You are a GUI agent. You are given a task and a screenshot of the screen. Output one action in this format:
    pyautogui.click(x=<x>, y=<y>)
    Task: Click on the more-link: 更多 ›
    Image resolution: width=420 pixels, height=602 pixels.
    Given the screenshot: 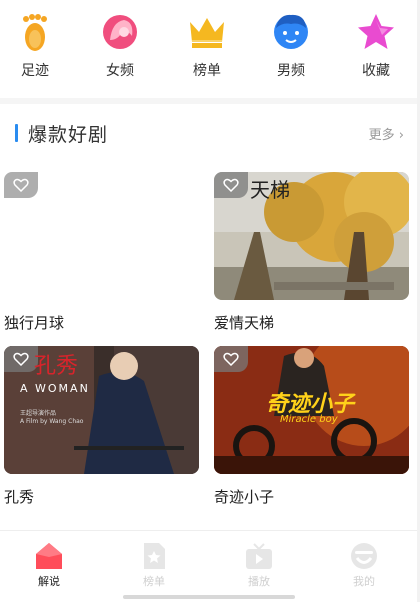 What is the action you would take?
    pyautogui.click(x=386, y=133)
    